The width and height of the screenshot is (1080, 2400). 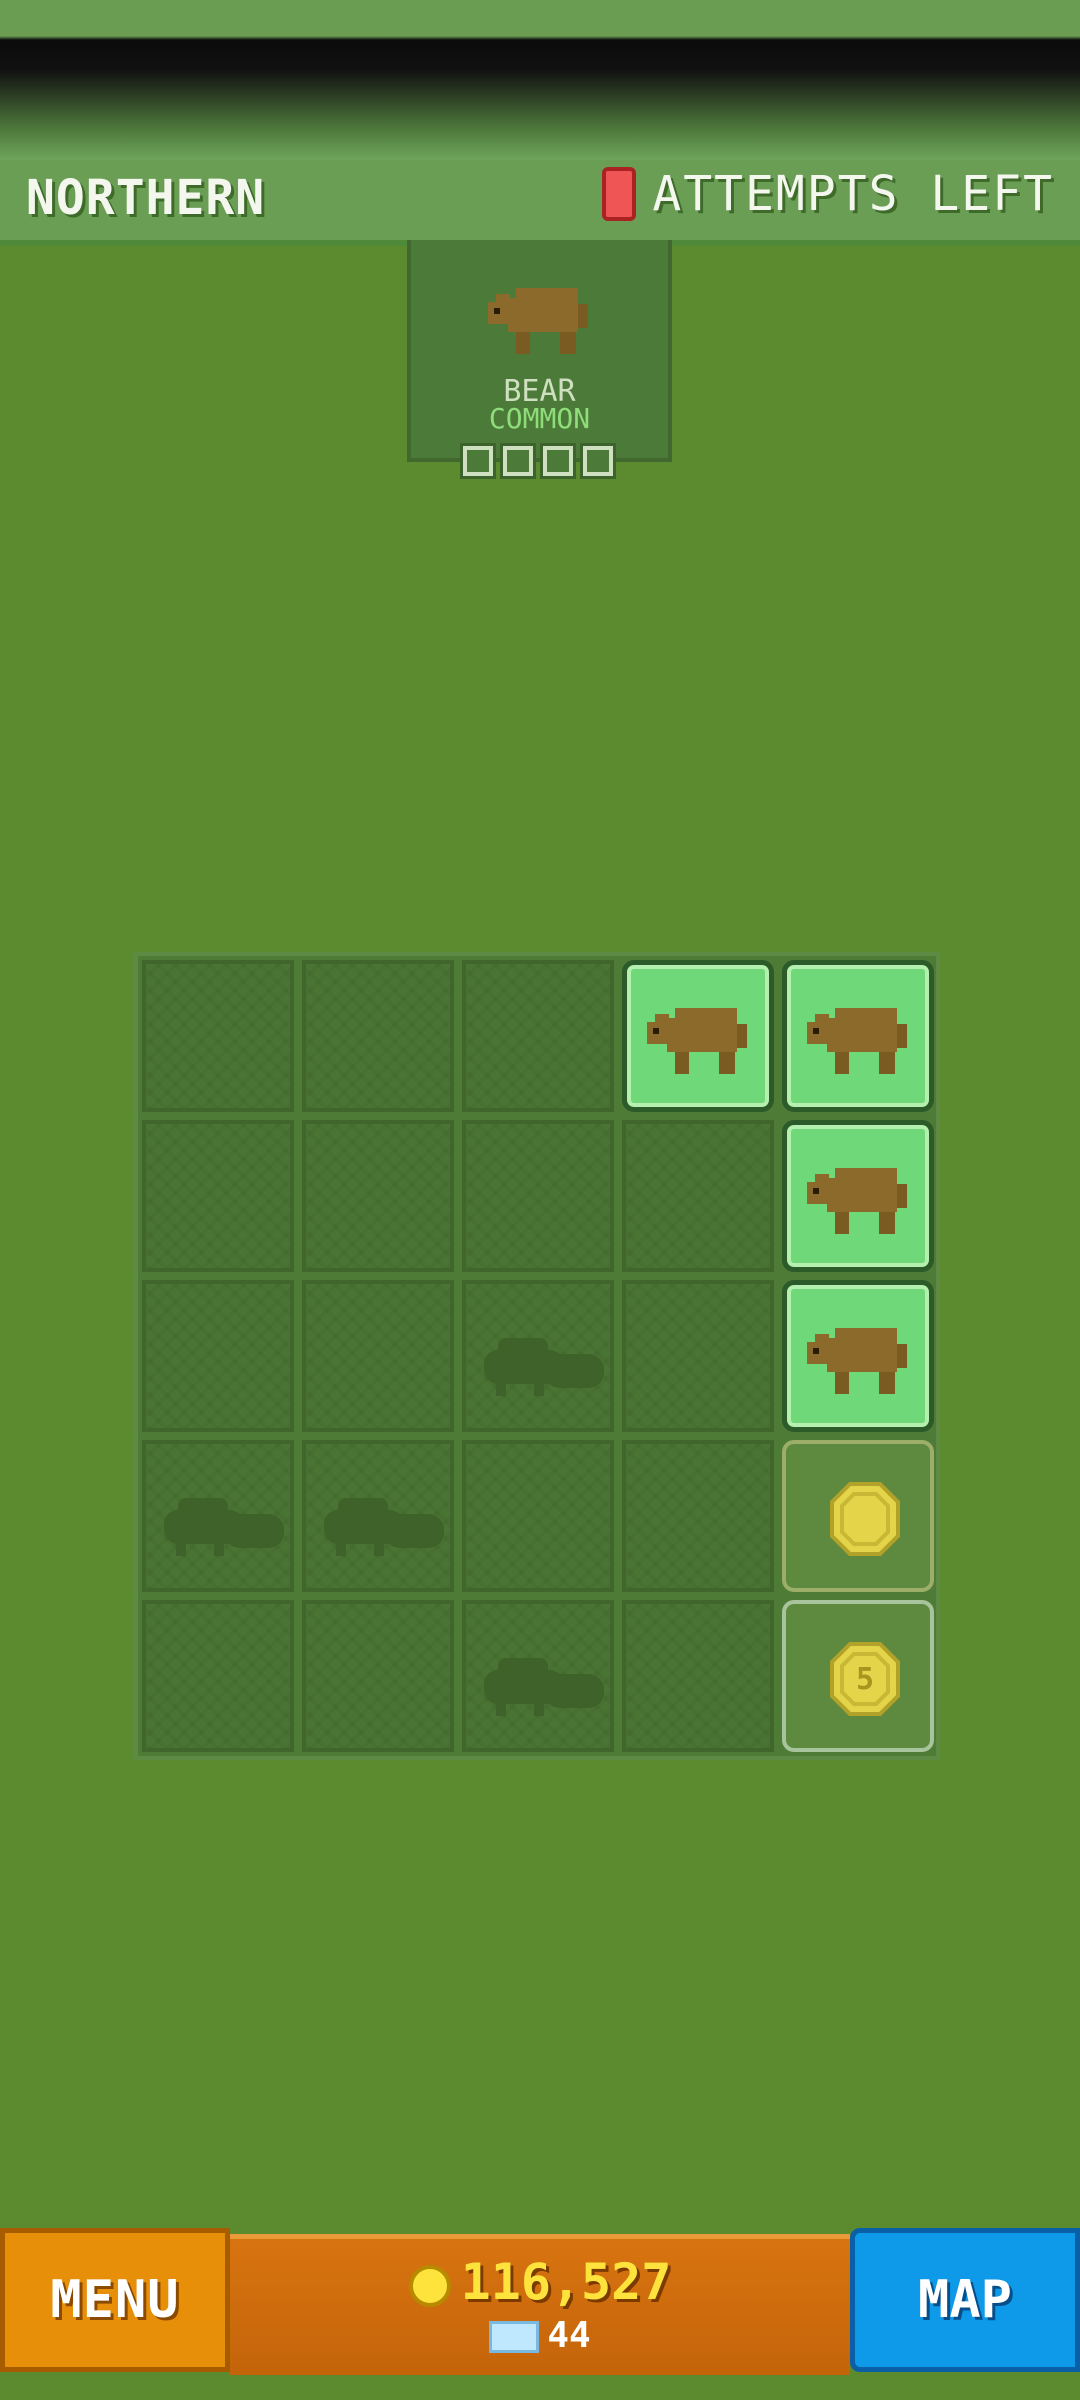 What do you see at coordinates (539, 359) in the screenshot?
I see `target-animal-card: BEAR COMMON` at bounding box center [539, 359].